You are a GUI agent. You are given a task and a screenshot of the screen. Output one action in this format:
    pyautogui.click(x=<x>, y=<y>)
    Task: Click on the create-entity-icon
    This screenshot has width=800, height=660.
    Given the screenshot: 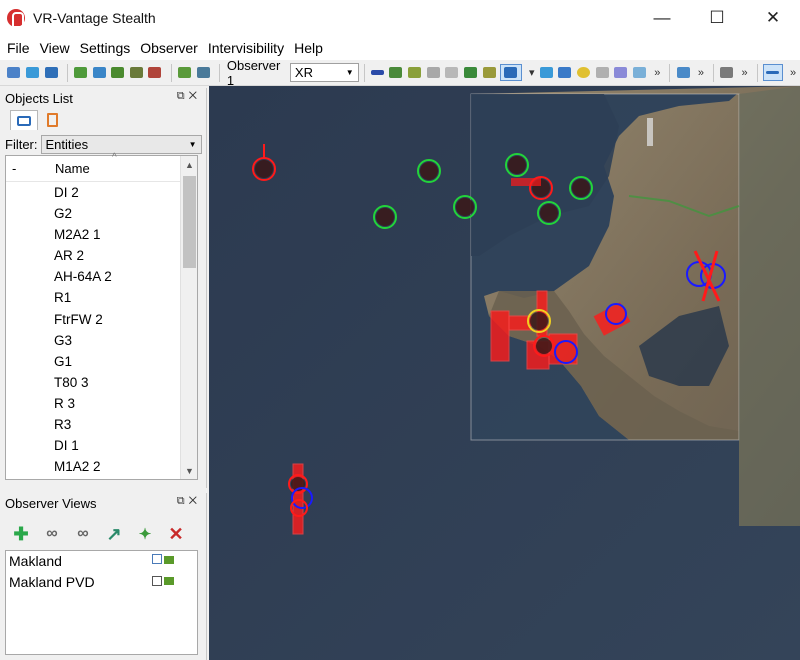 What is the action you would take?
    pyautogui.click(x=81, y=72)
    